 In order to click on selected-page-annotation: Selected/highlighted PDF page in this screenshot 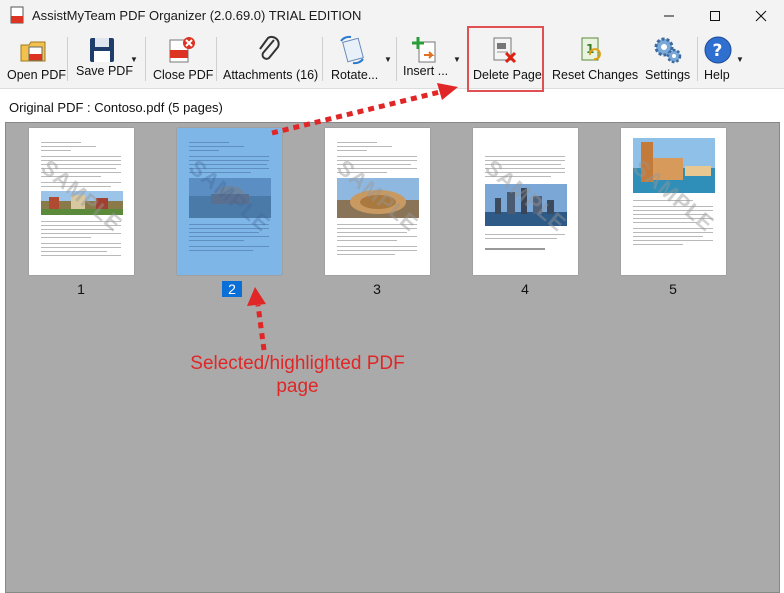, I will do `click(297, 375)`.